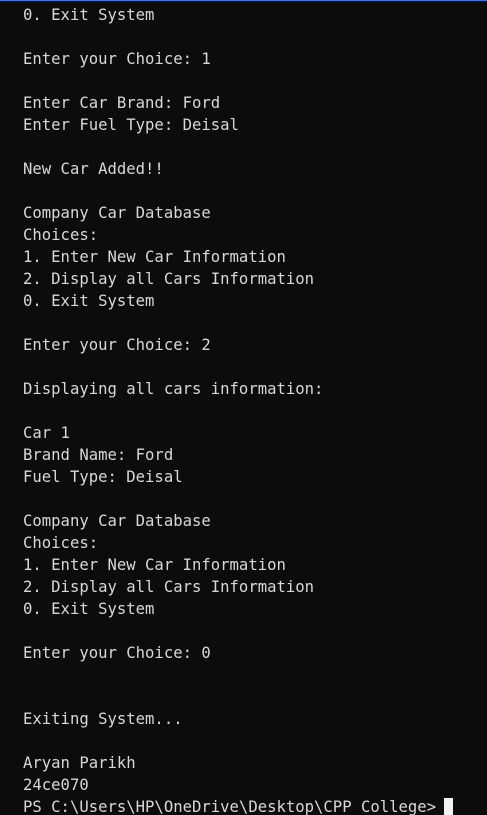  I want to click on output-line: 24ce070, so click(56, 785).